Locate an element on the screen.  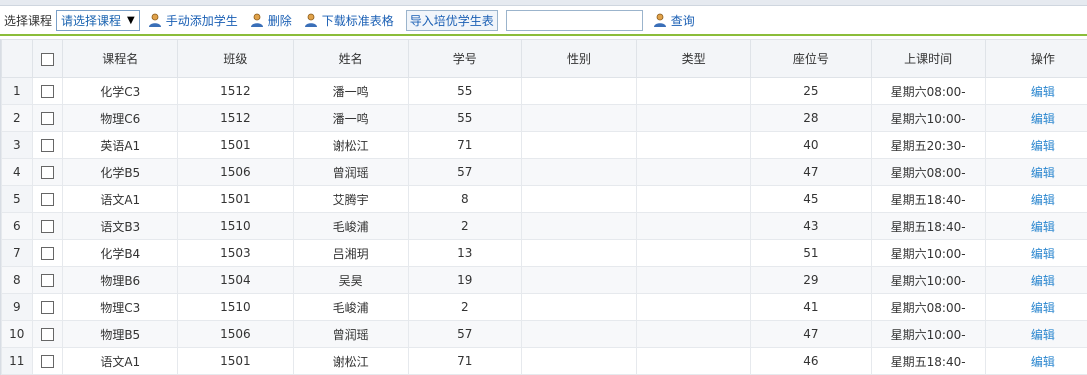
cell-student-id: 8 is located at coordinates (464, 199).